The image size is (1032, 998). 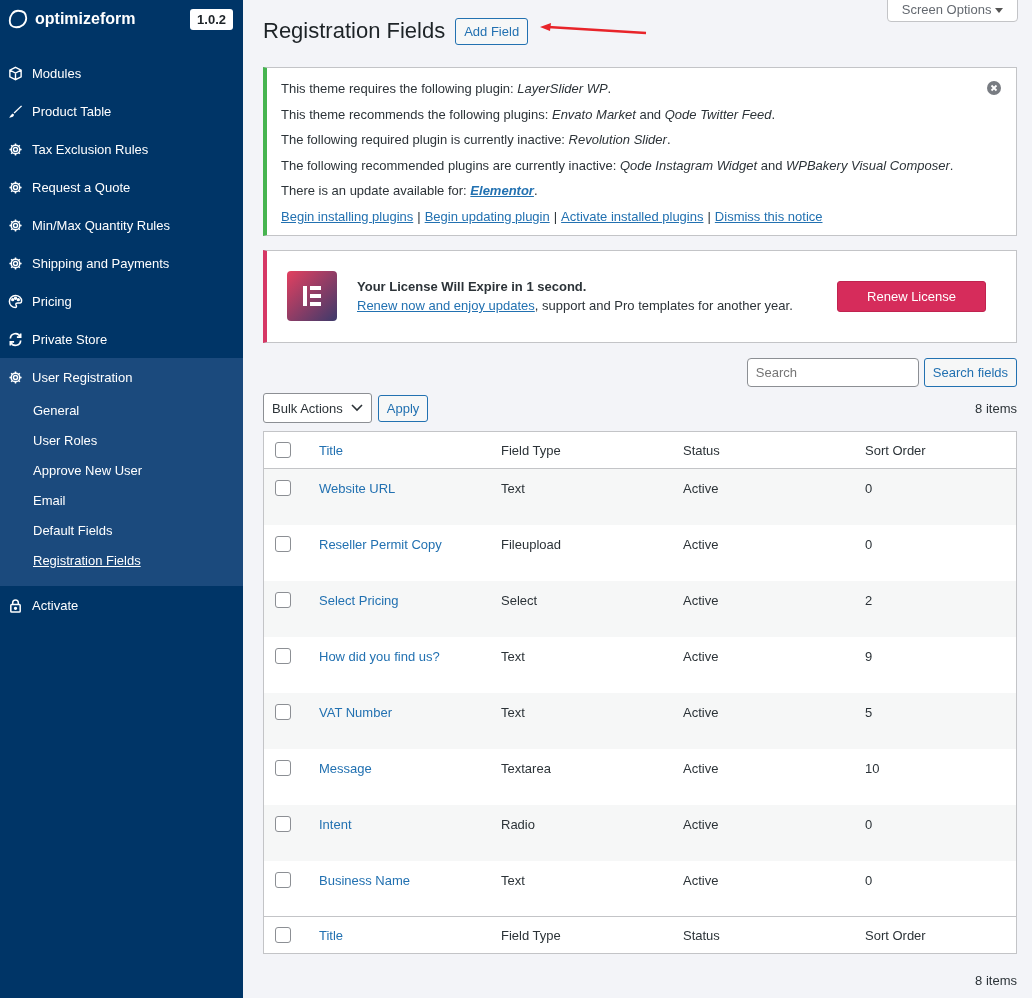 What do you see at coordinates (121, 561) in the screenshot?
I see `submenu-item: Registration Fields` at bounding box center [121, 561].